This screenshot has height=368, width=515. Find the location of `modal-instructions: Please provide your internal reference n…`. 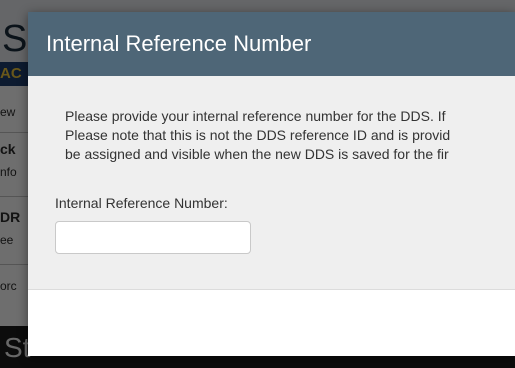

modal-instructions: Please provide your internal reference n… is located at coordinates (290, 135).